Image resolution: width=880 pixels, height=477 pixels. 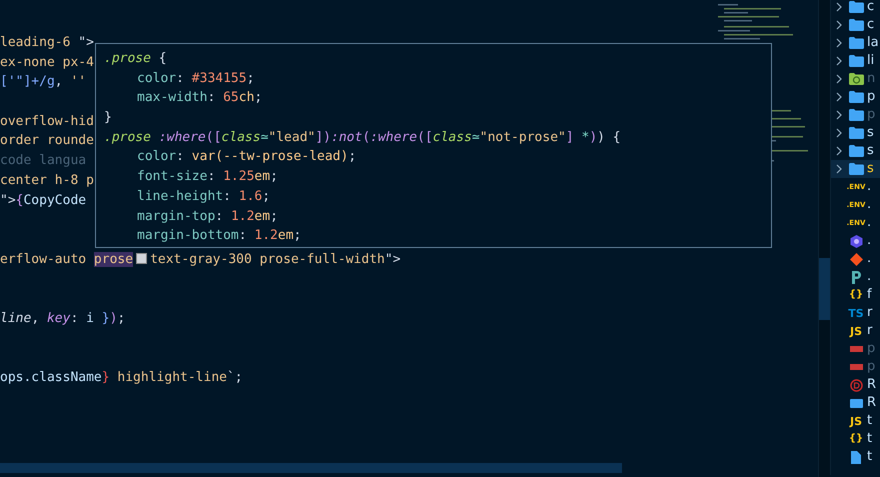 I want to click on code-token: `;, so click(x=234, y=377).